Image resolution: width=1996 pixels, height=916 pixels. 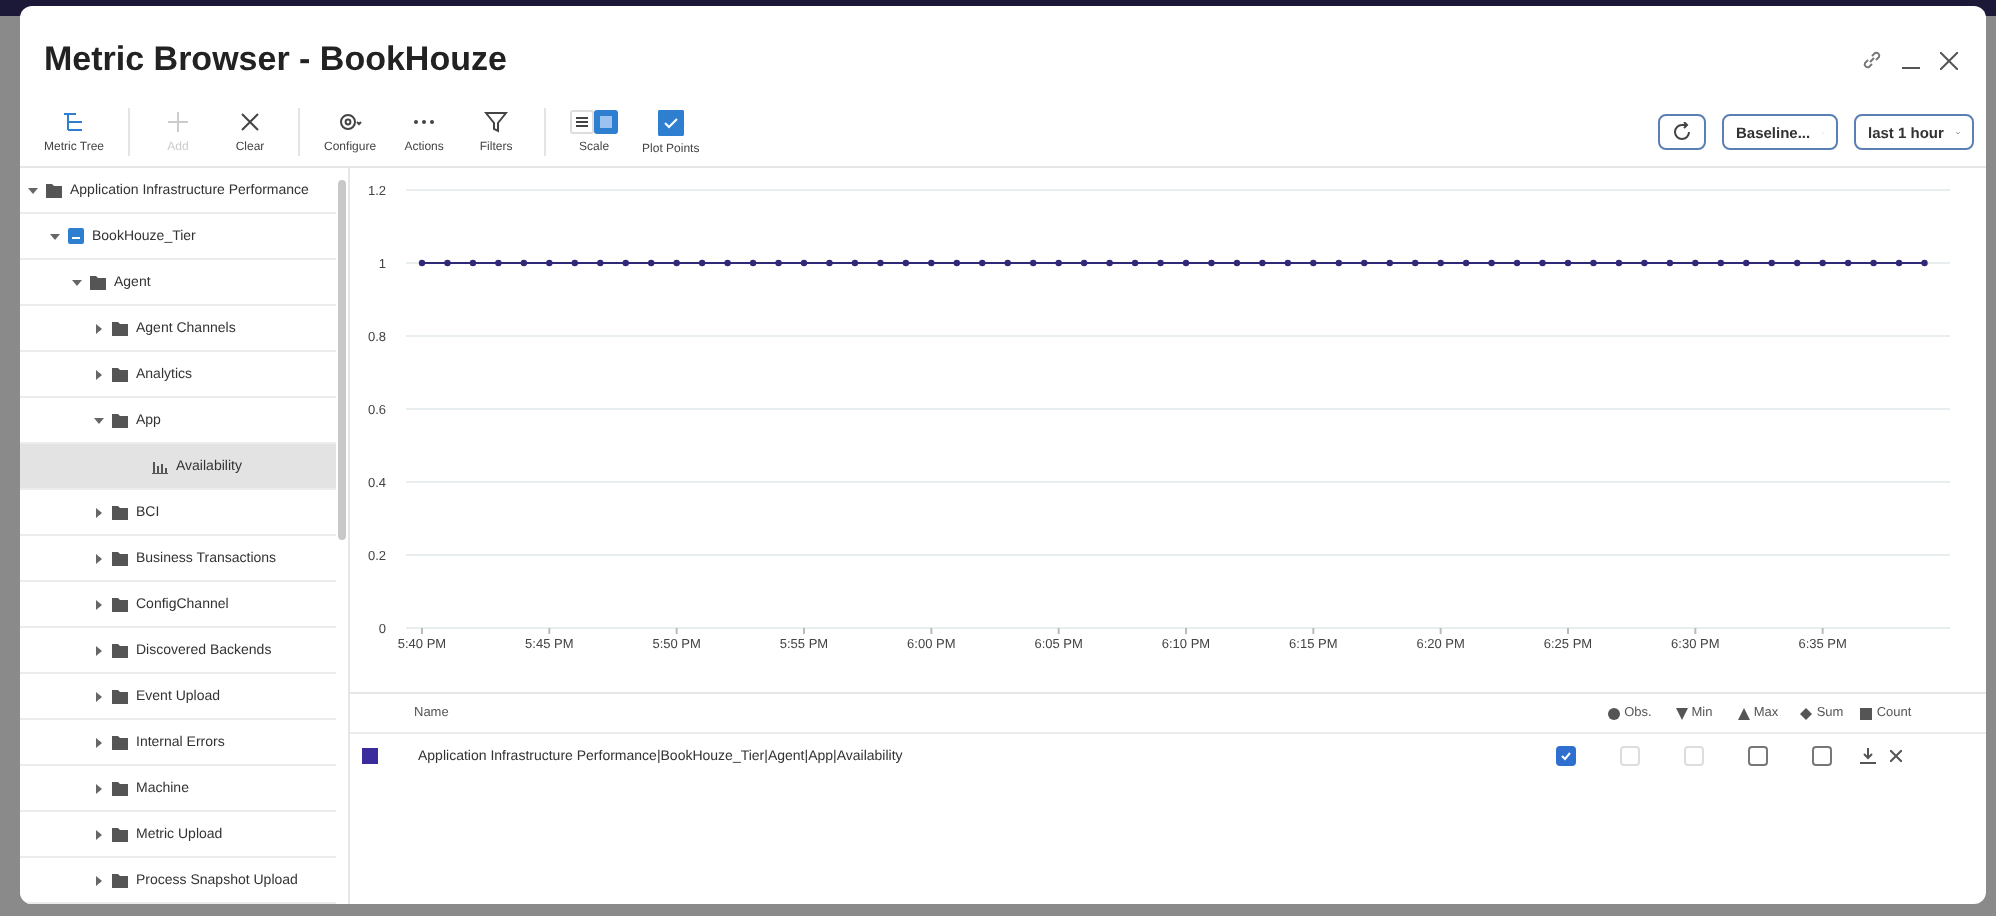 I want to click on tree-icon, so click(x=74, y=122).